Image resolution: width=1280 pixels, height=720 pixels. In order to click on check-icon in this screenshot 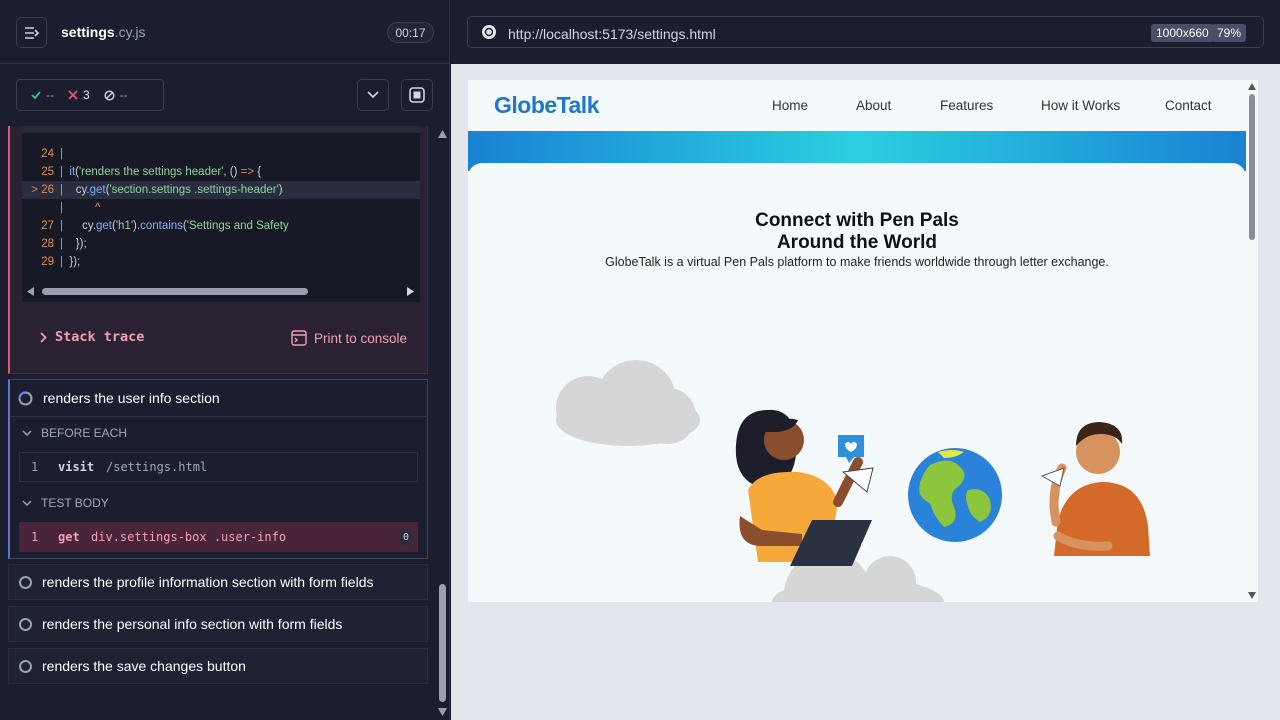, I will do `click(36, 95)`.